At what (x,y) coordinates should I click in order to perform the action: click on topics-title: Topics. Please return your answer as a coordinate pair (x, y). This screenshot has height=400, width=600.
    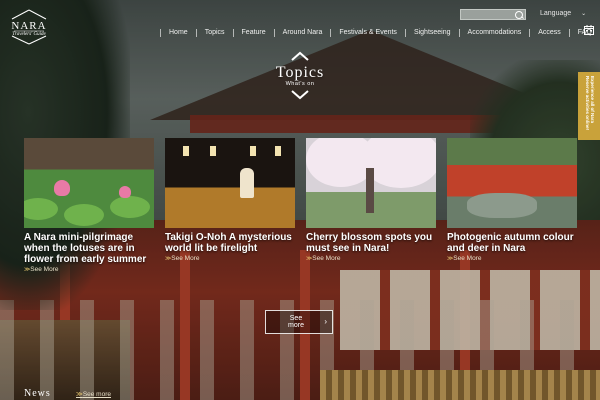
    Looking at the image, I should click on (300, 72).